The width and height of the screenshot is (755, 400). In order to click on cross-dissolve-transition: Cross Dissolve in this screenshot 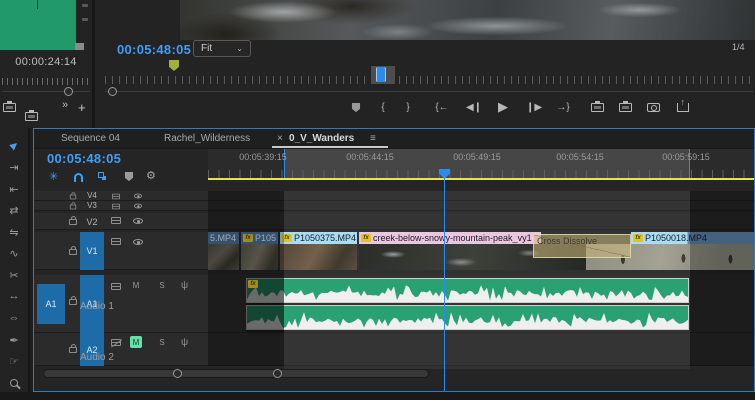, I will do `click(582, 246)`.